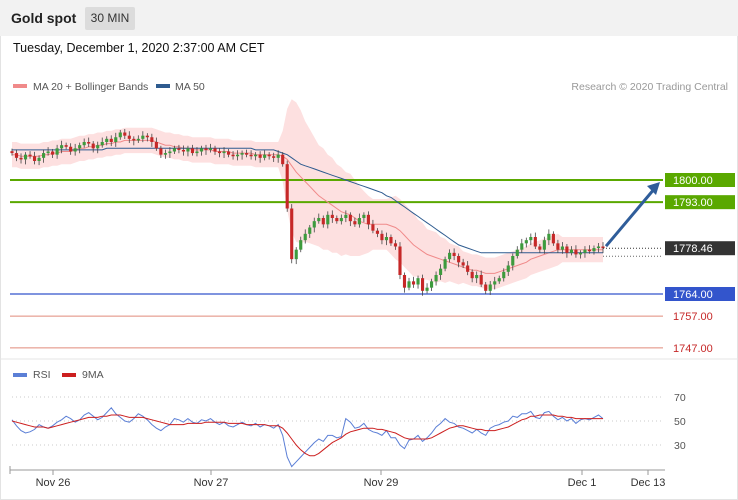  What do you see at coordinates (337, 477) in the screenshot?
I see `x-axis: Nov 26 Nov 27 Nov 29 Dec 1 Dec 13` at bounding box center [337, 477].